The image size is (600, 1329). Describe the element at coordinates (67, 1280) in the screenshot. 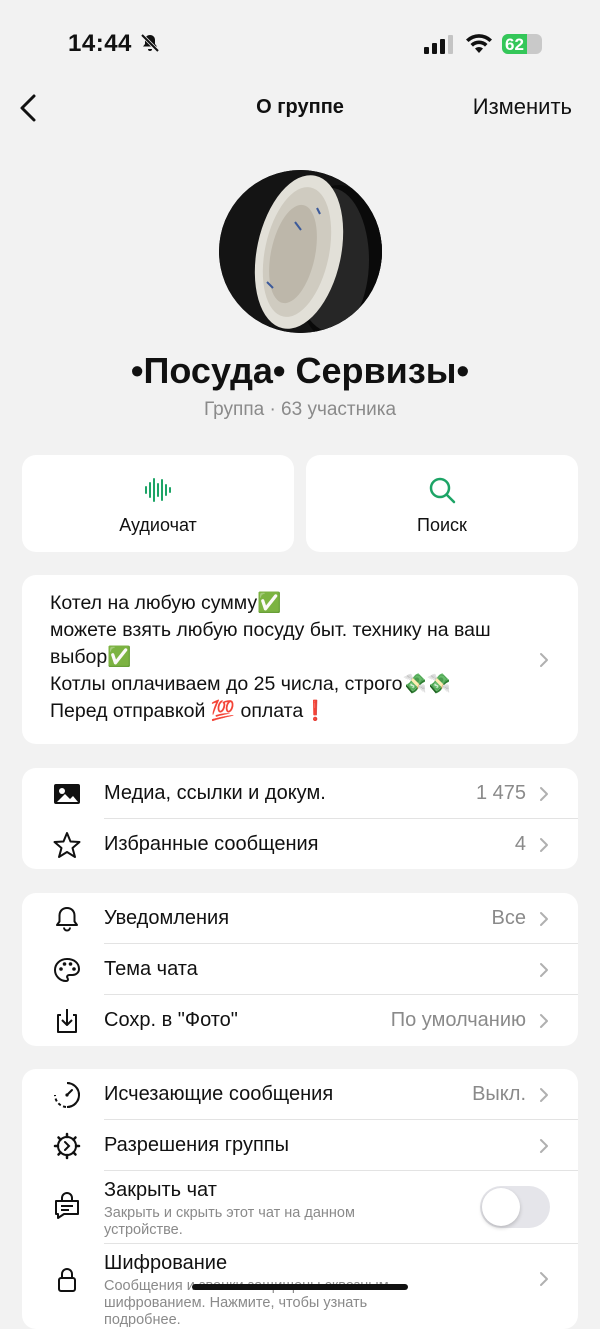

I see `lock-icon` at that location.